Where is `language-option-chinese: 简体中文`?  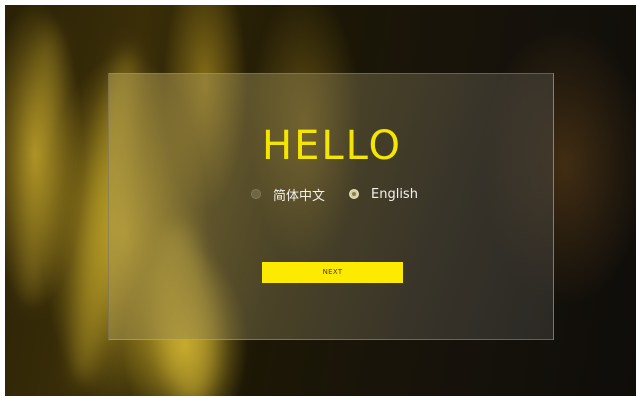 language-option-chinese: 简体中文 is located at coordinates (288, 194).